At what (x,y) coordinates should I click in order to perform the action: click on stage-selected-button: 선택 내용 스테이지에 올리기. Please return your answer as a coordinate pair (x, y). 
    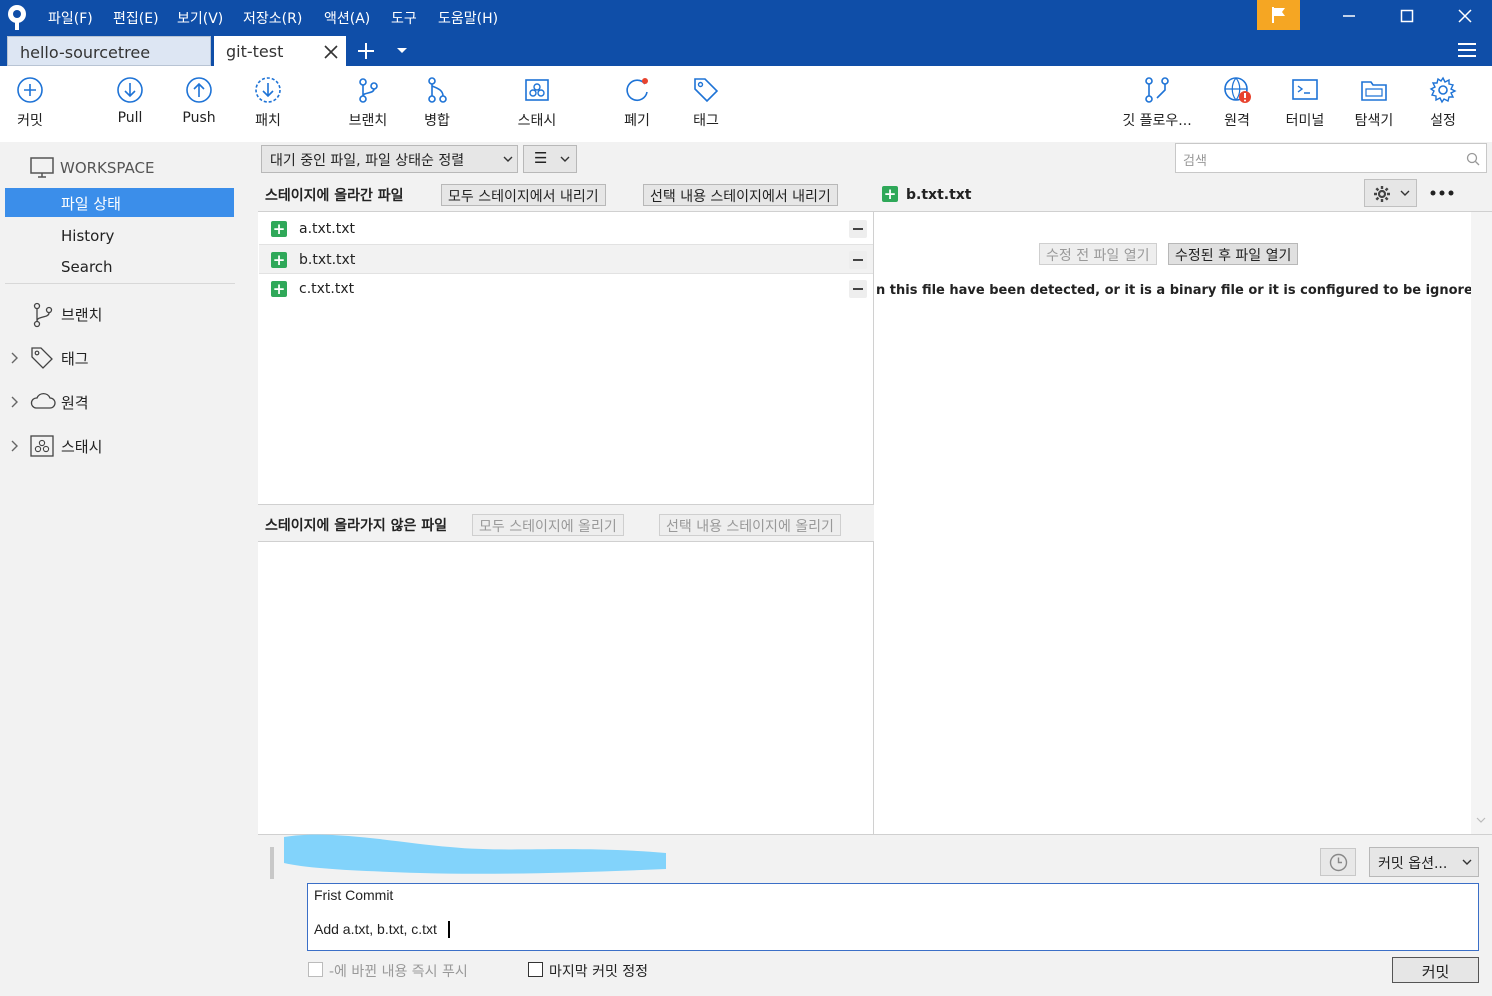
    Looking at the image, I should click on (750, 525).